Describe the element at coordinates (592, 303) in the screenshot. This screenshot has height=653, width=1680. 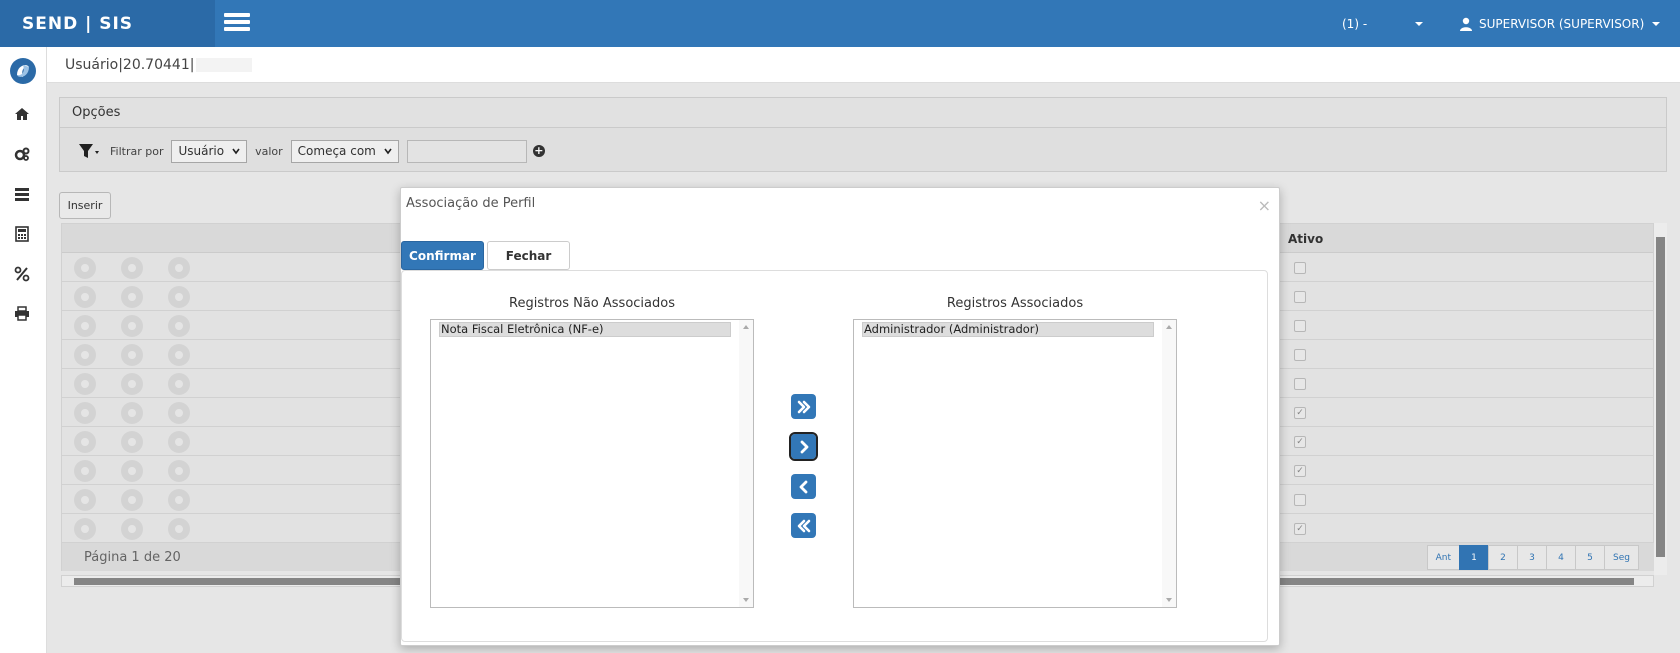
I see `unassociated-title: Registros Não Associados` at that location.